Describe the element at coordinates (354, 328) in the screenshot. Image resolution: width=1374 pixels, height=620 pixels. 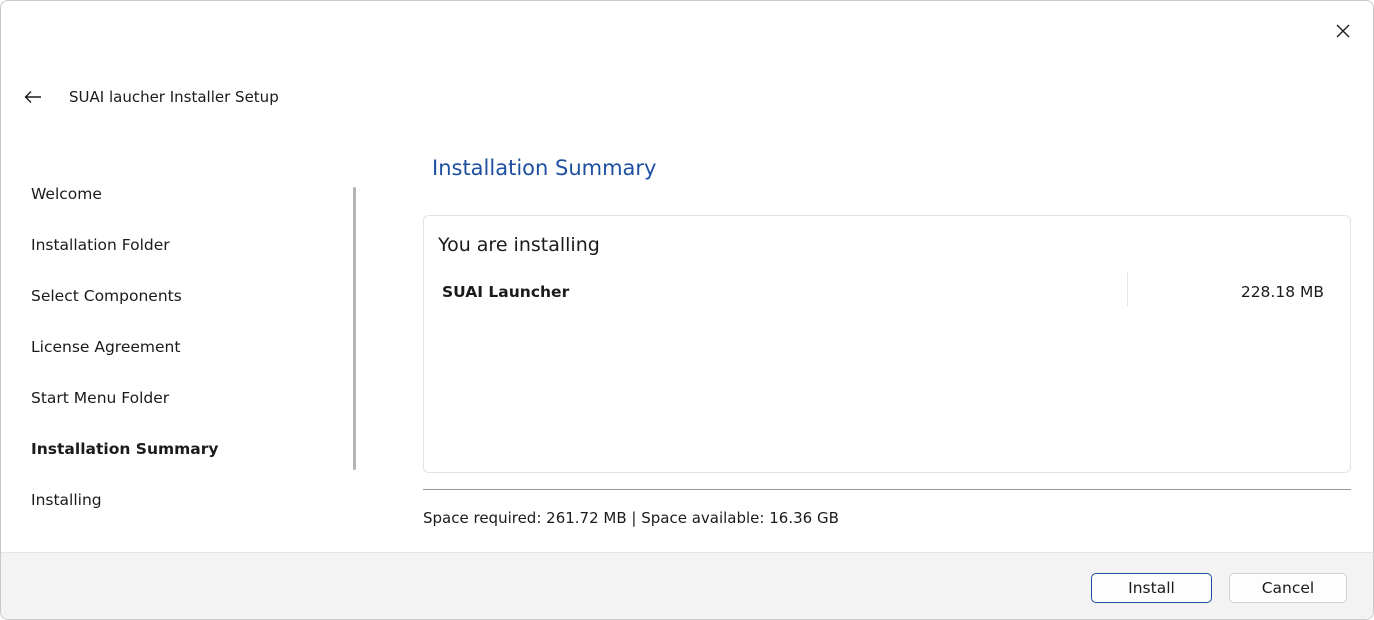
I see `sidebar-scrollbar` at that location.